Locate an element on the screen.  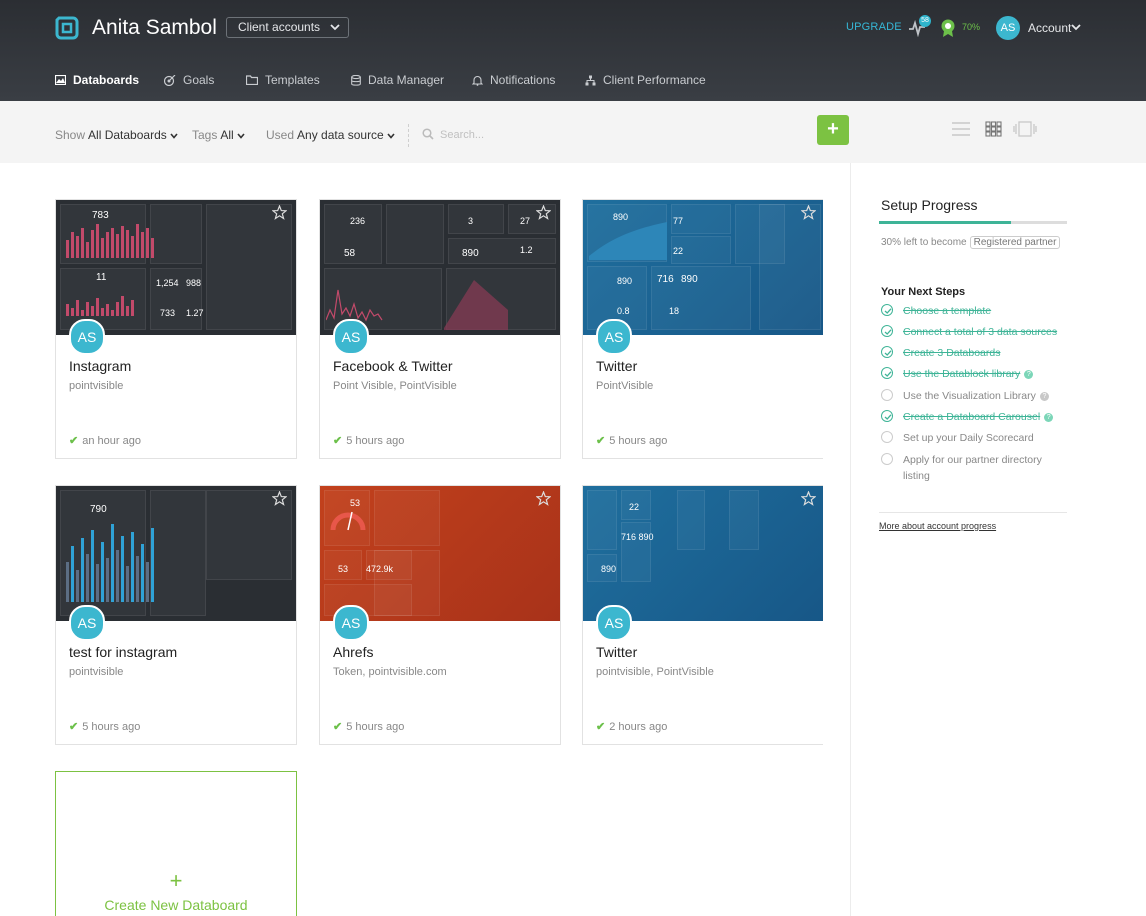
award-icon is located at coordinates (948, 28).